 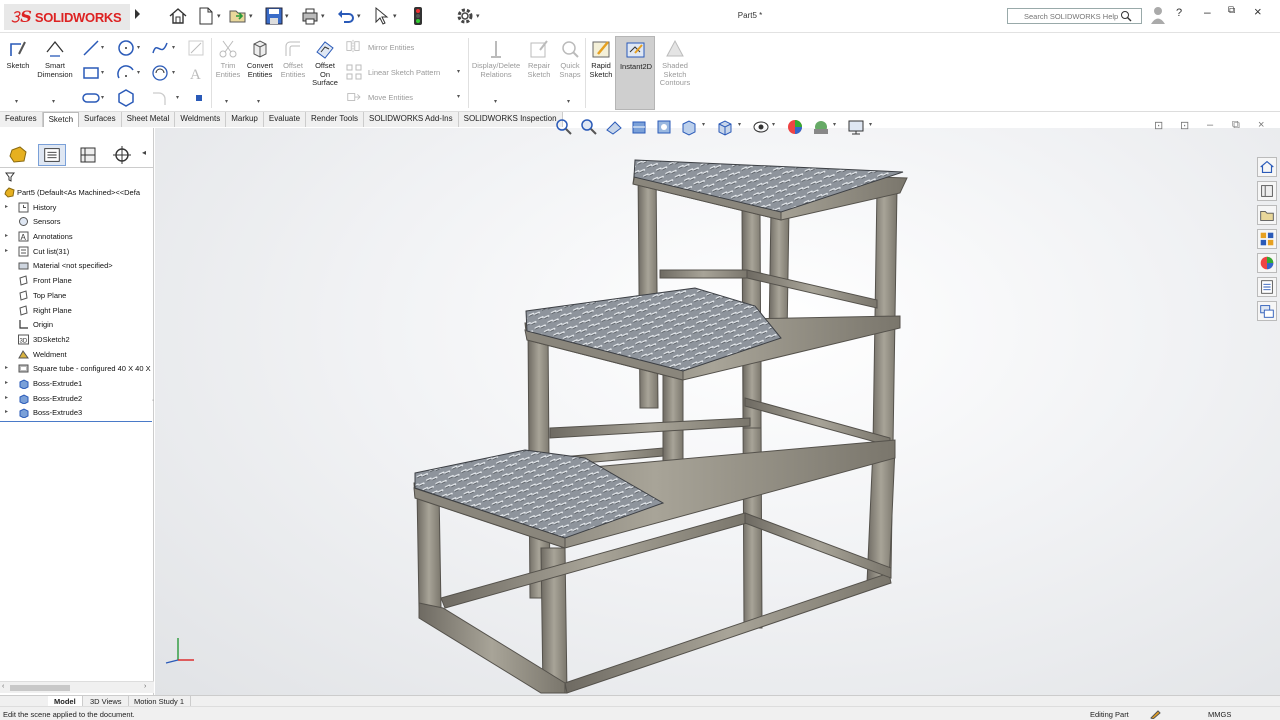 I want to click on scene-icon, so click(x=821, y=127).